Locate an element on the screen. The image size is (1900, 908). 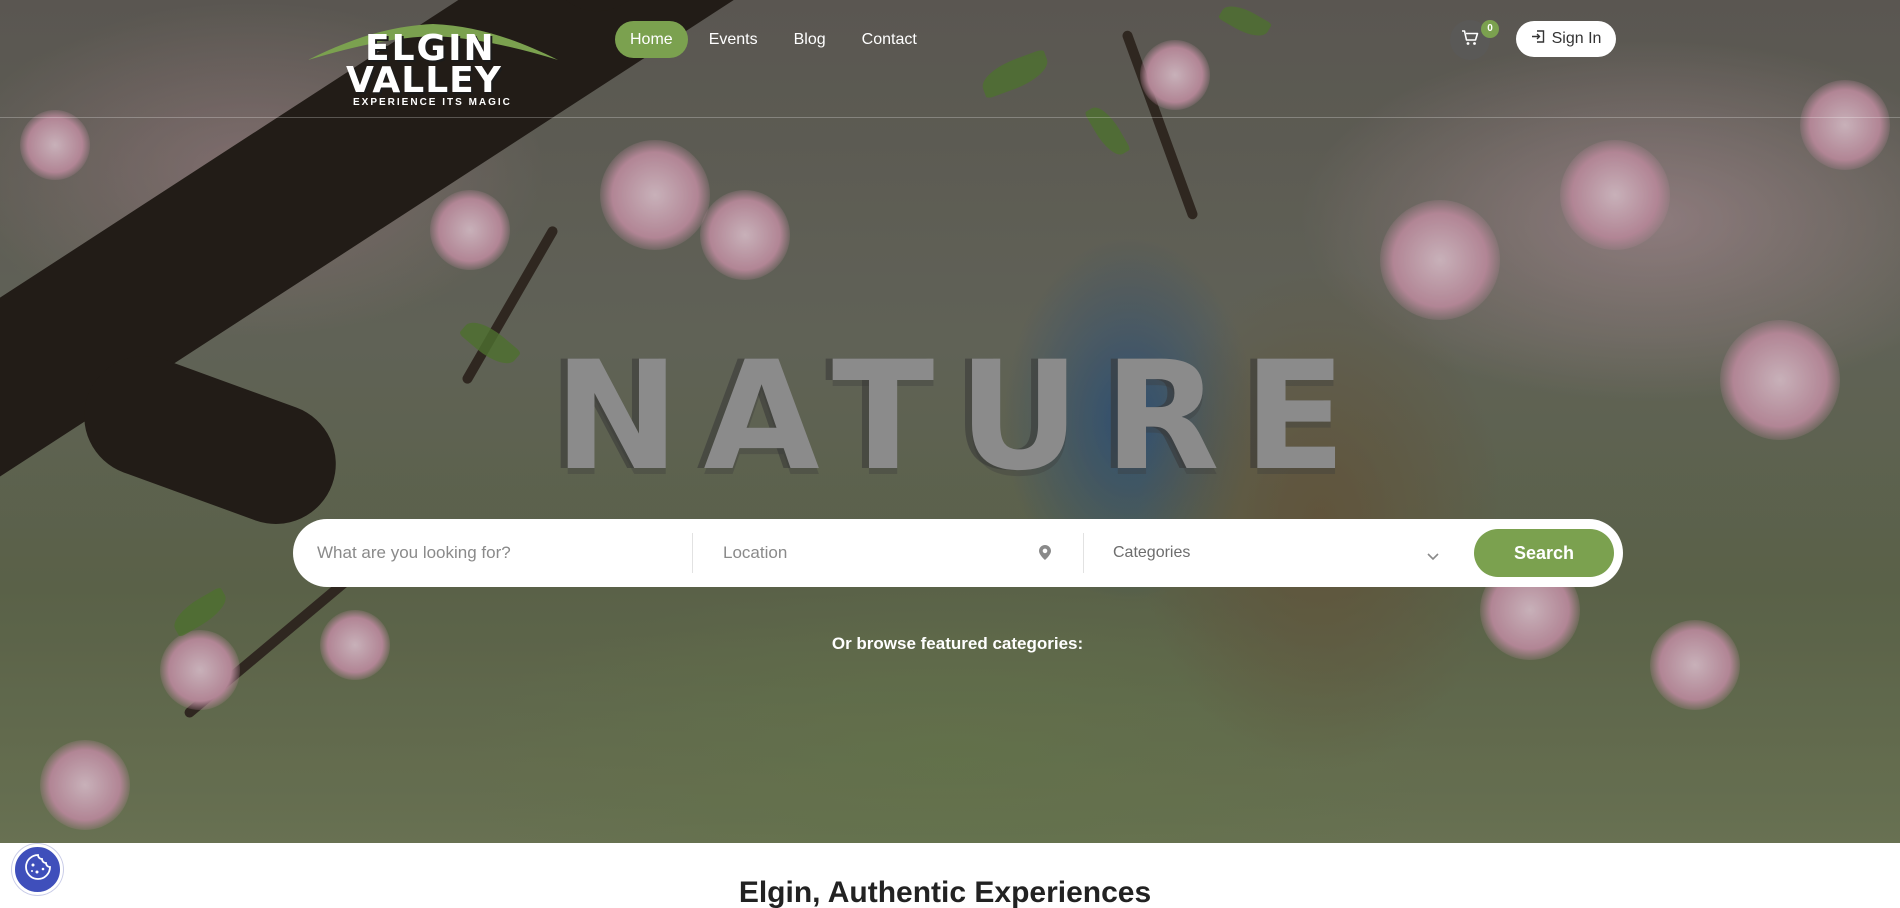
sign-in-button: Sign In is located at coordinates (1566, 39).